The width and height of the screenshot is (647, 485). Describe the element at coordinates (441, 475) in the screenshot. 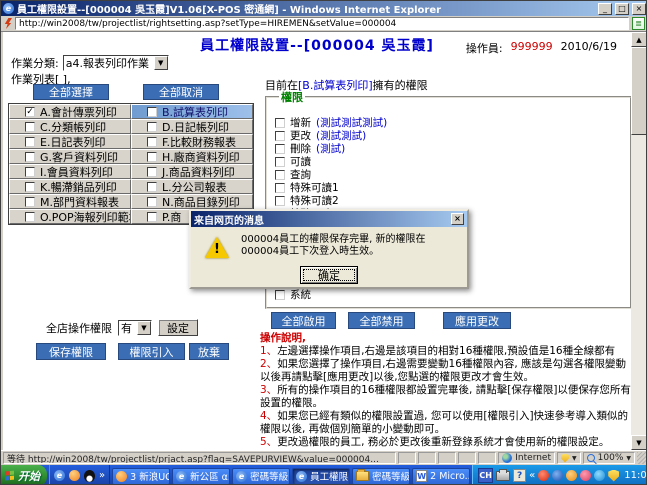

I see `taskbar-window-word: W 2 Micro... ▼` at that location.